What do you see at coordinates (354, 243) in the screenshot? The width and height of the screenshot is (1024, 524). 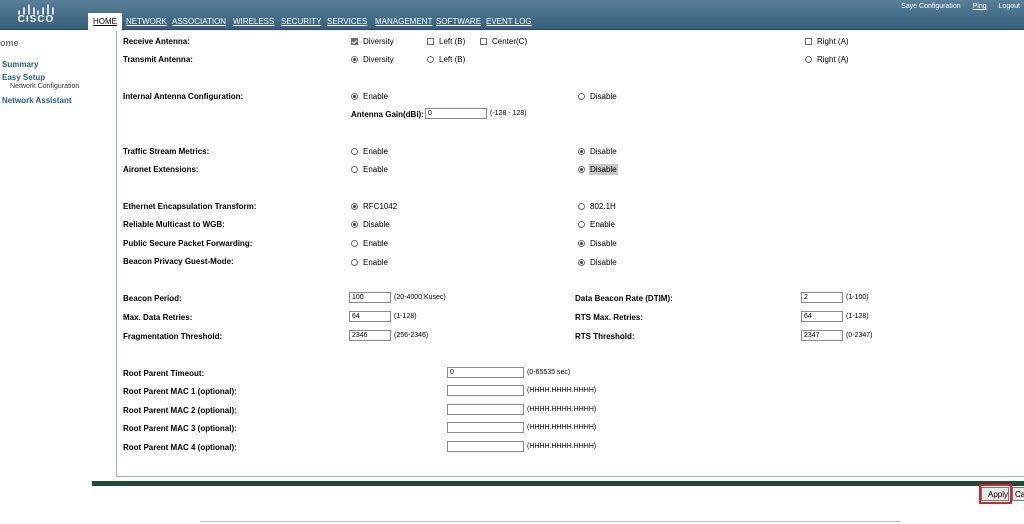 I see `pspf-enable-radio` at bounding box center [354, 243].